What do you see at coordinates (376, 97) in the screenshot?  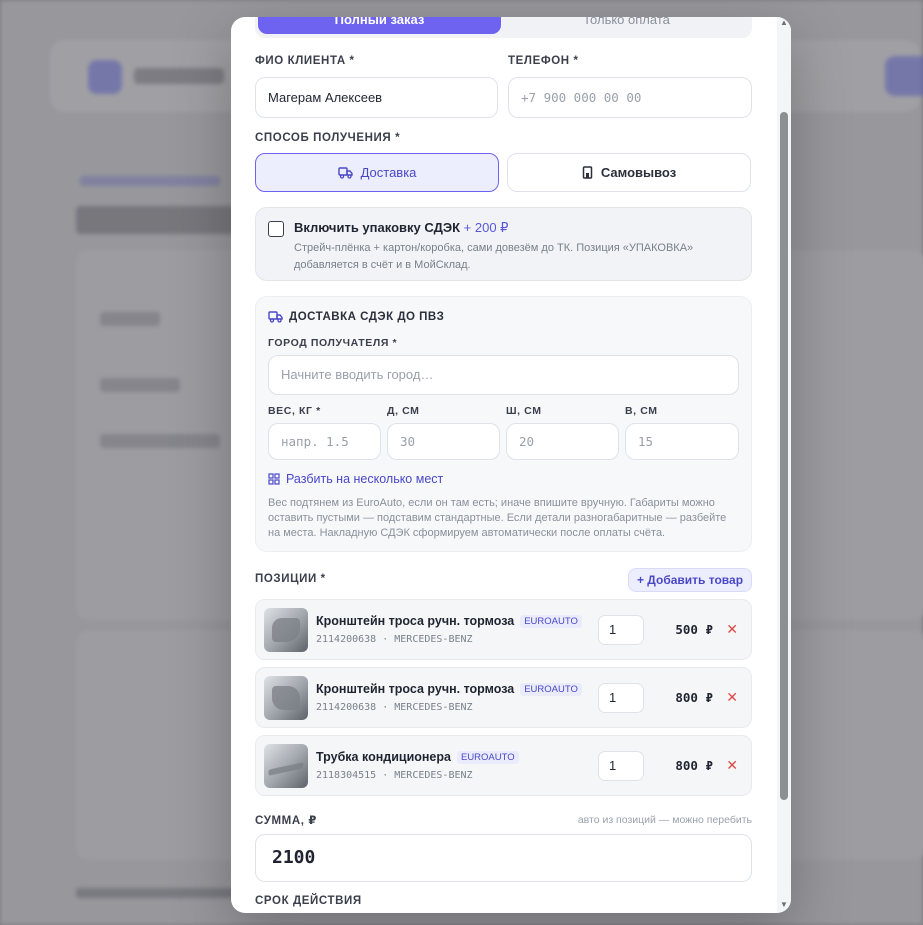 I see `client-name-field: Магерам Алексеев` at bounding box center [376, 97].